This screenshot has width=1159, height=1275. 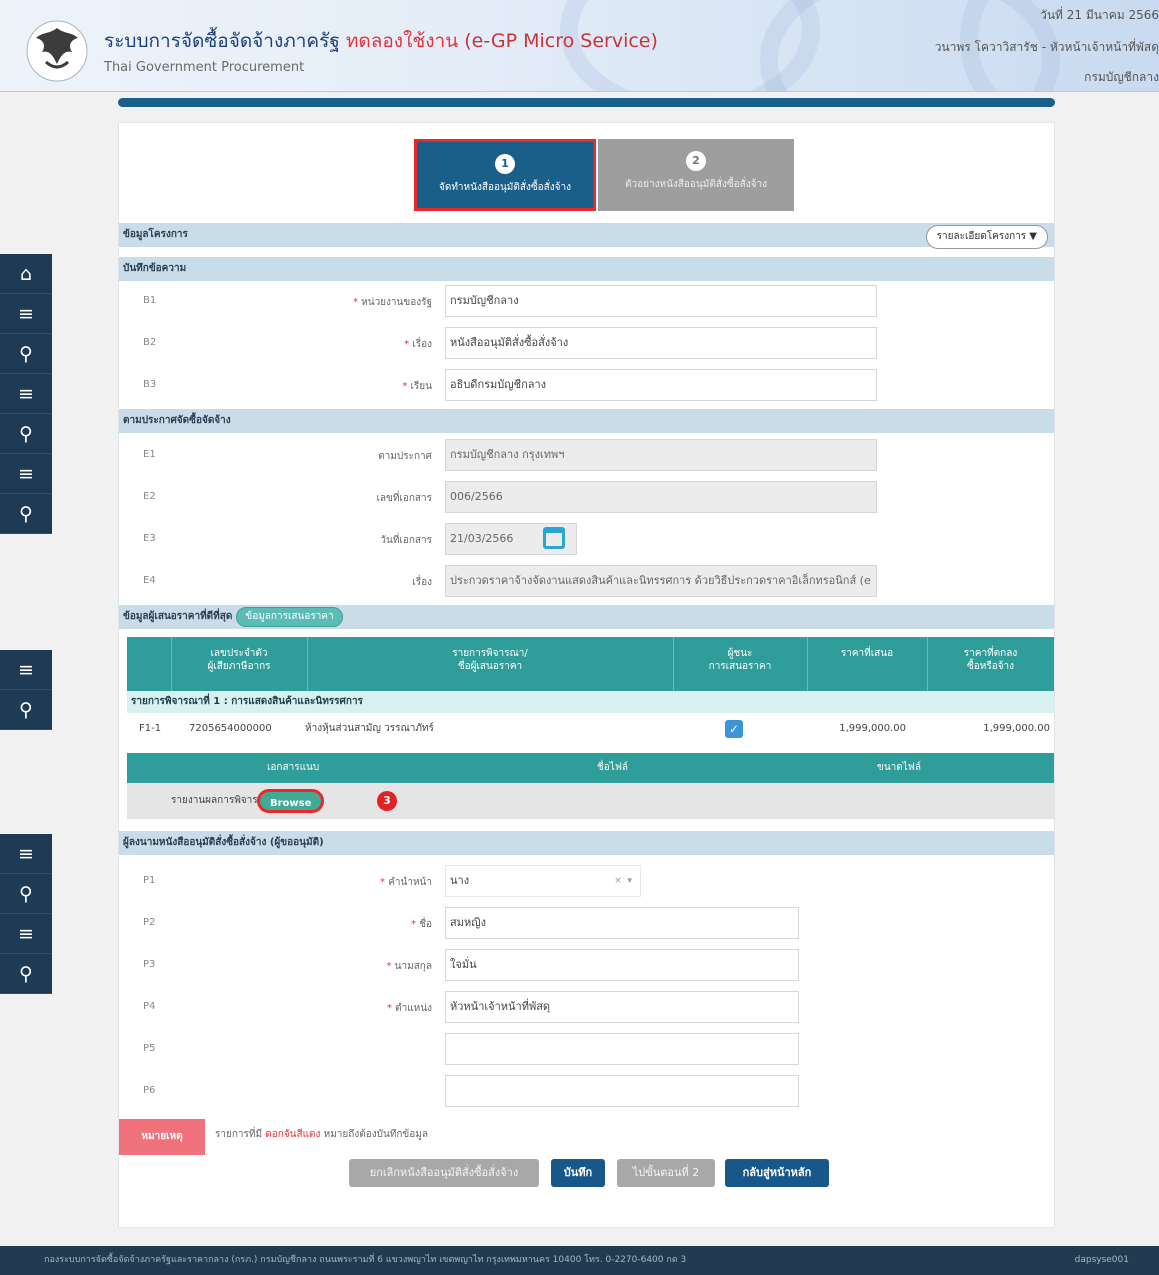 What do you see at coordinates (444, 1173) in the screenshot?
I see `cancel-approval-button: ยกเลิกหนังสืออนุมัติสั่งซื้อสั่งจ้าง` at bounding box center [444, 1173].